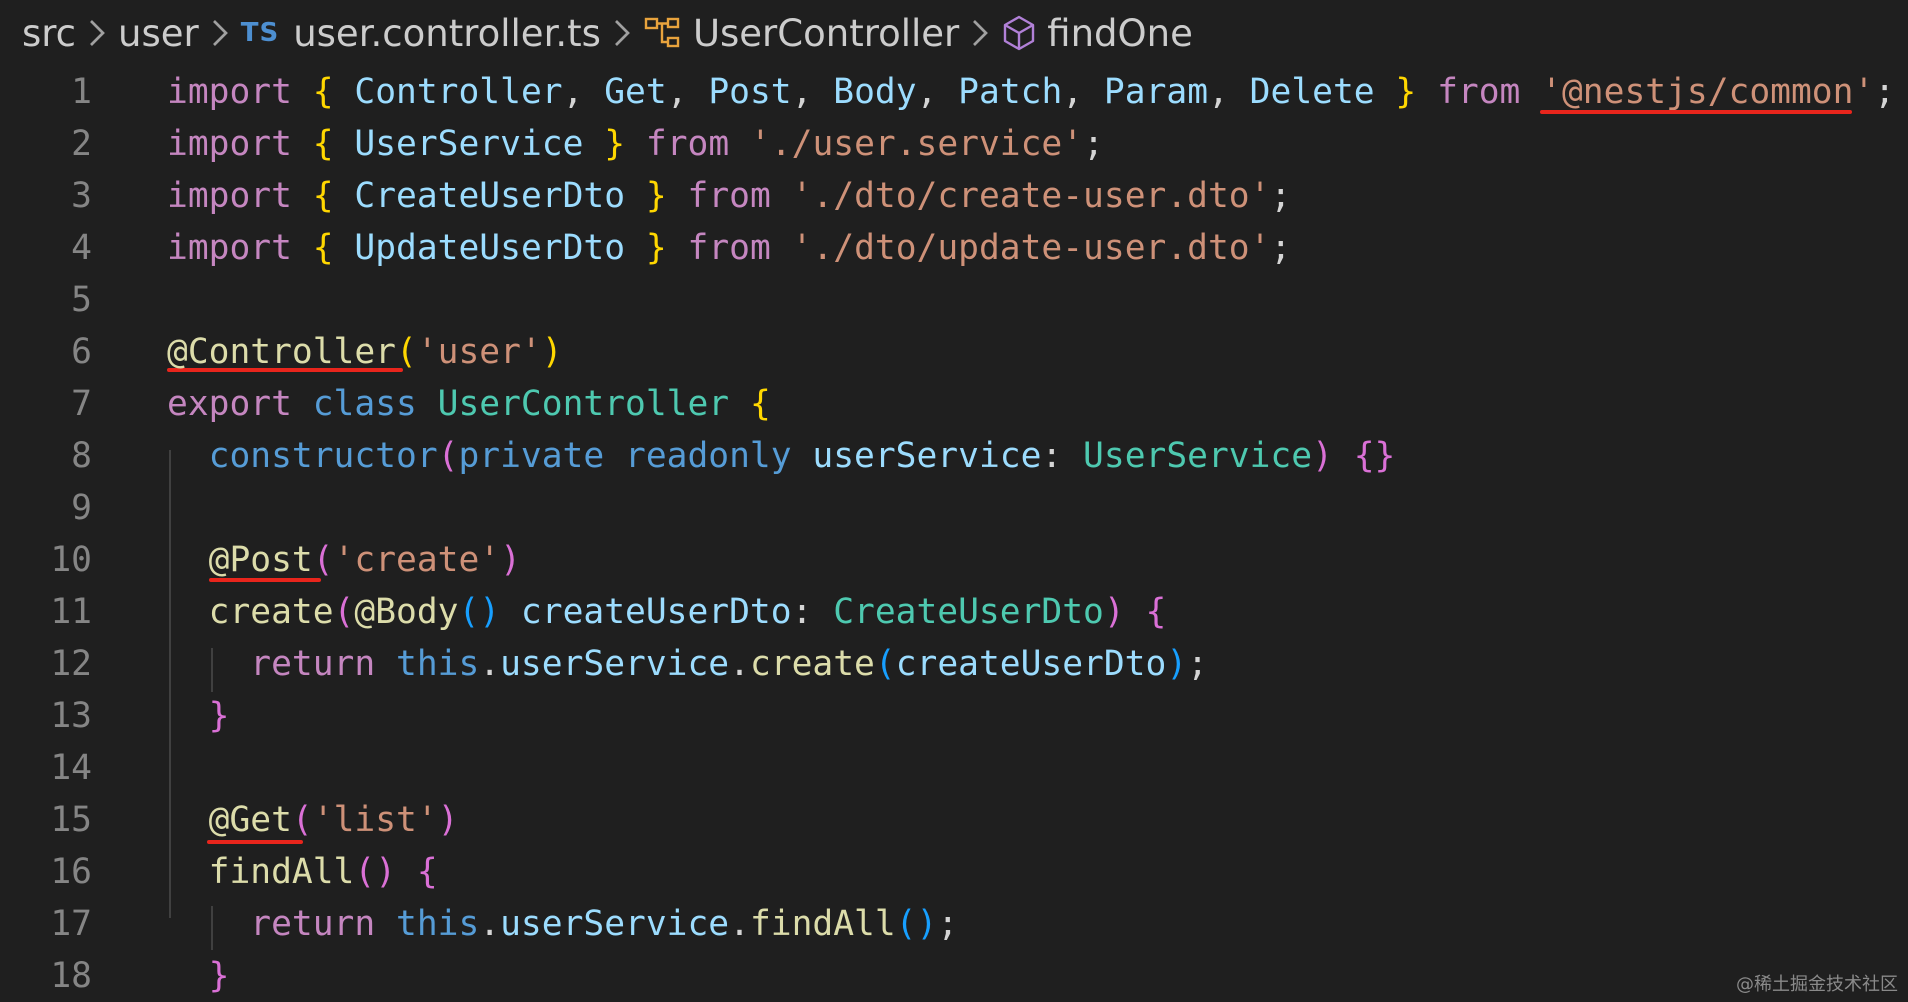  Describe the element at coordinates (916, 144) in the screenshot. I see `code-token: './user.service'` at that location.